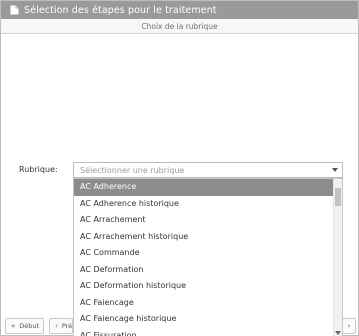  What do you see at coordinates (204, 286) in the screenshot?
I see `option-ac-deformation-historique: AC Deformation historique` at bounding box center [204, 286].